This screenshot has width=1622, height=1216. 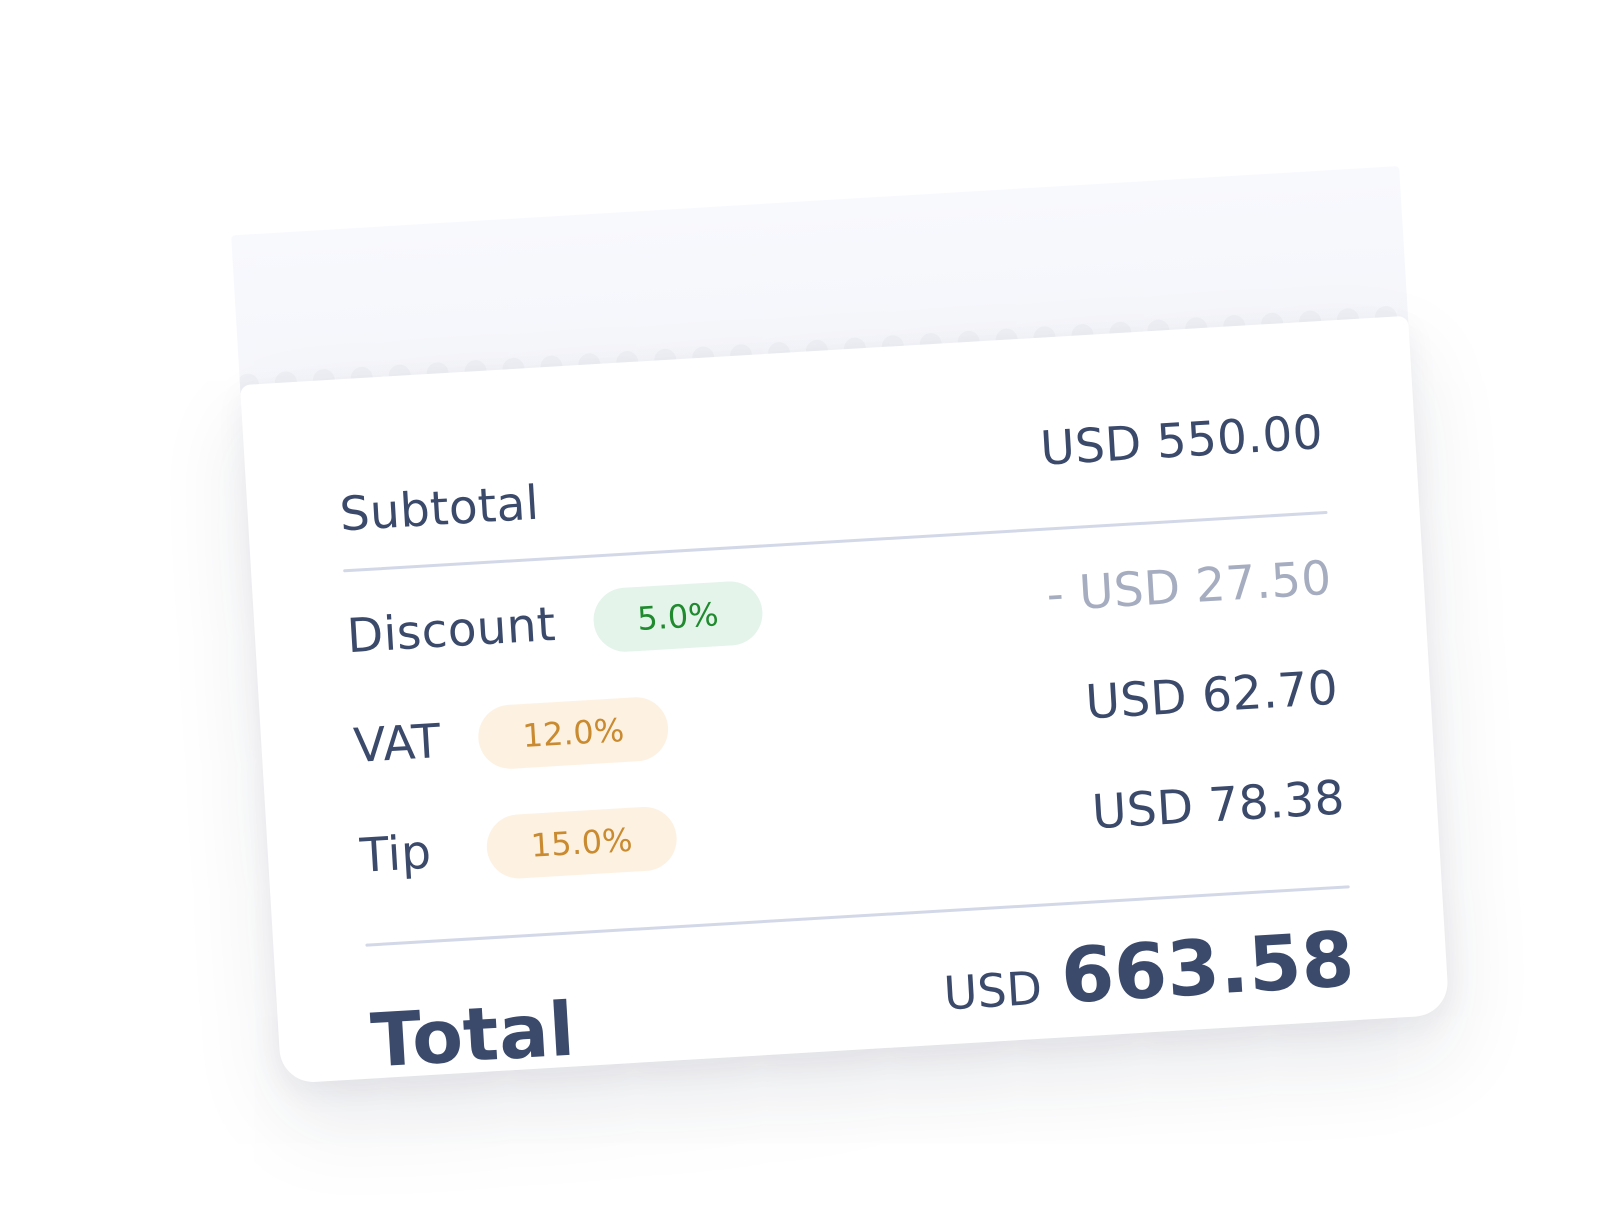 I want to click on total-row: Total USD 663.58, so click(x=862, y=987).